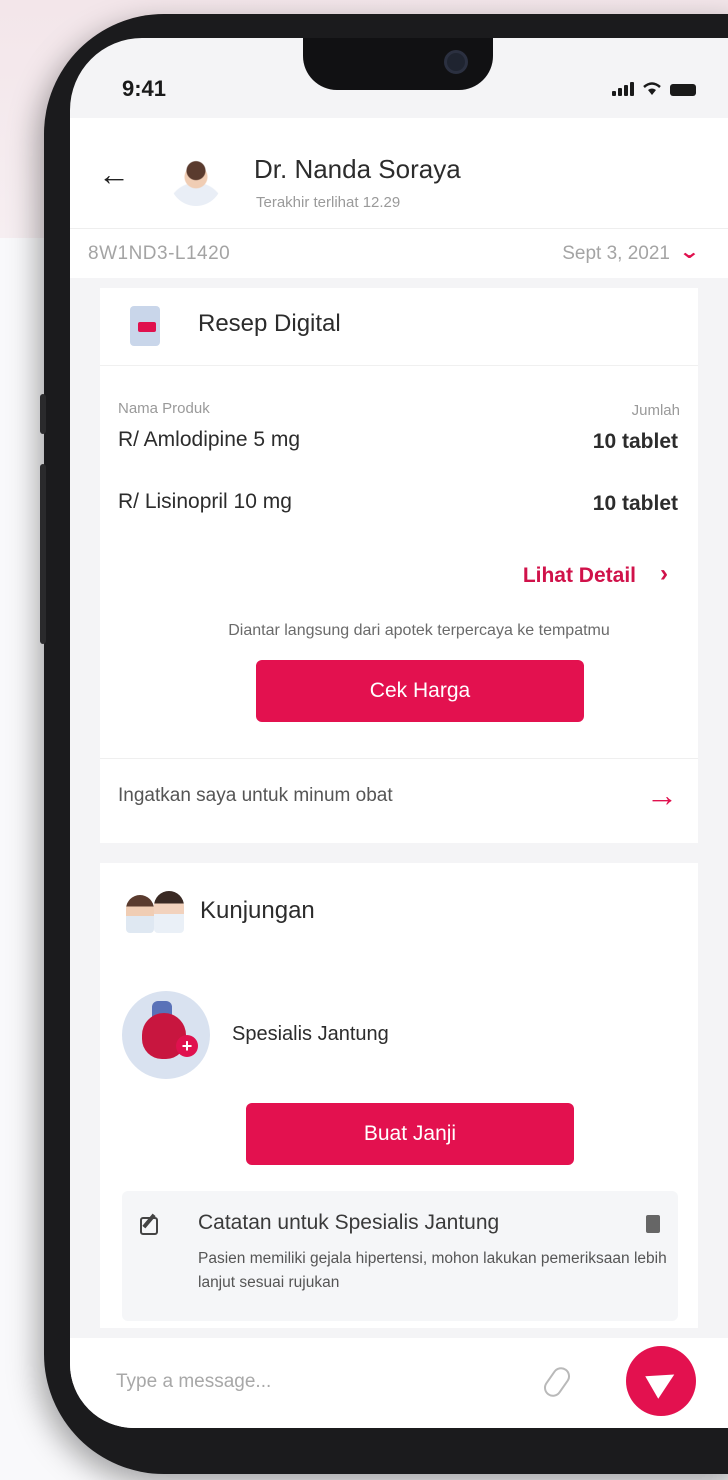 This screenshot has width=728, height=1480. Describe the element at coordinates (156, 912) in the screenshot. I see `doctors-icon` at that location.